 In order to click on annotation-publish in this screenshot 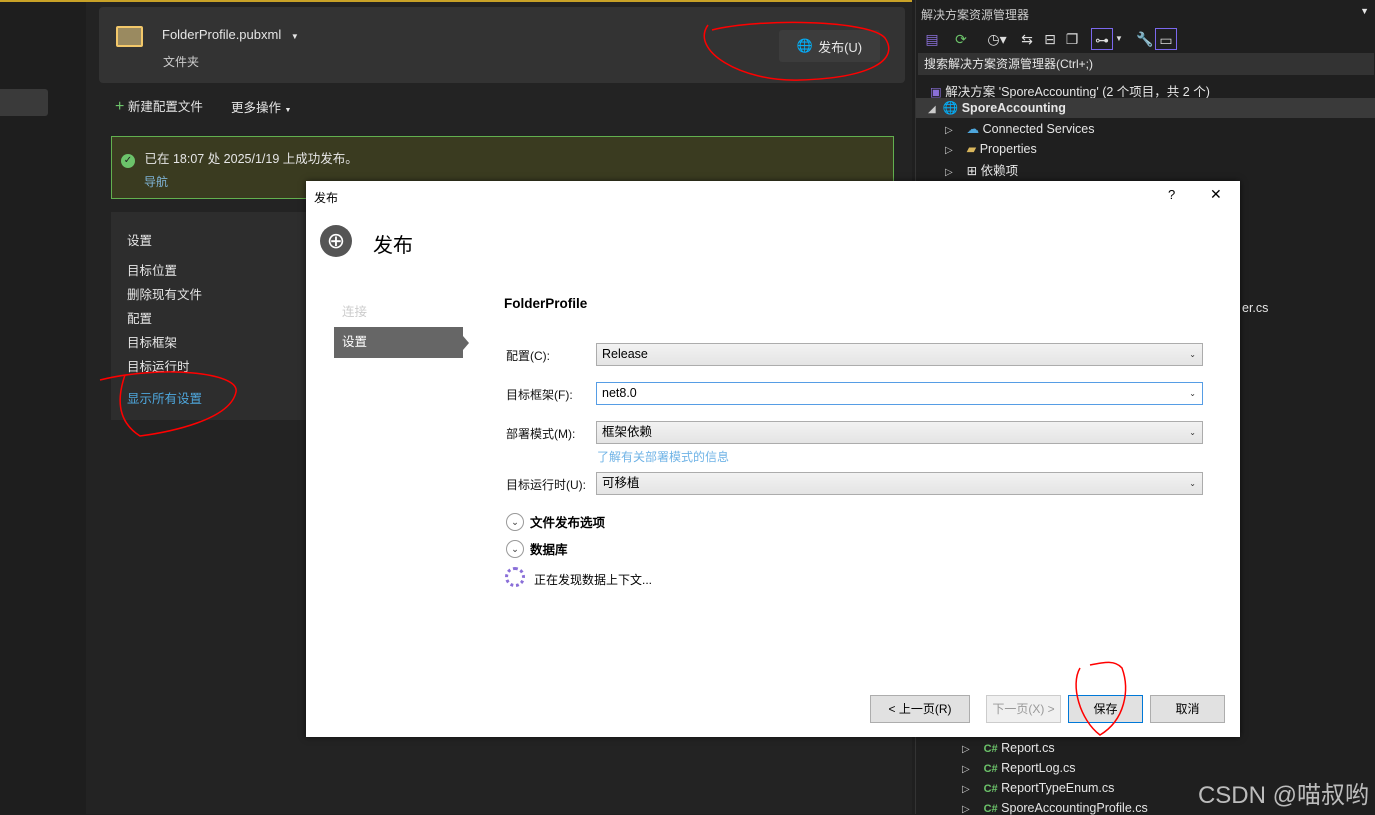, I will do `click(796, 51)`.